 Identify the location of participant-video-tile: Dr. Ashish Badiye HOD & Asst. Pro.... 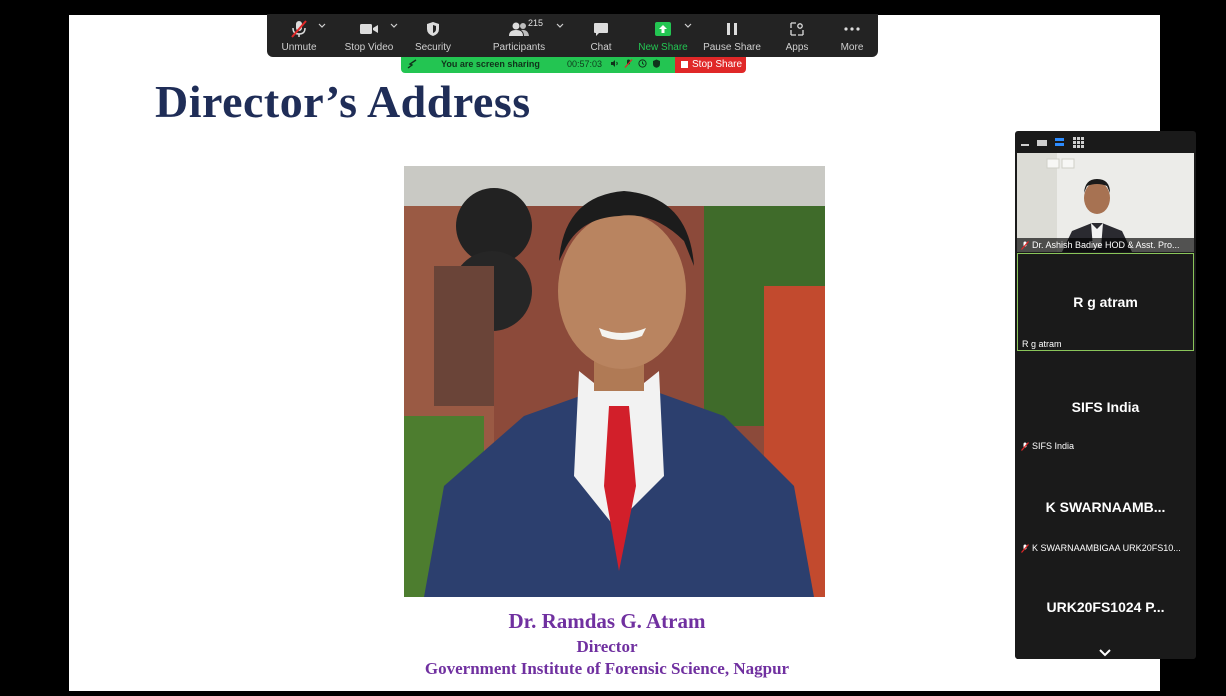
(1105, 202).